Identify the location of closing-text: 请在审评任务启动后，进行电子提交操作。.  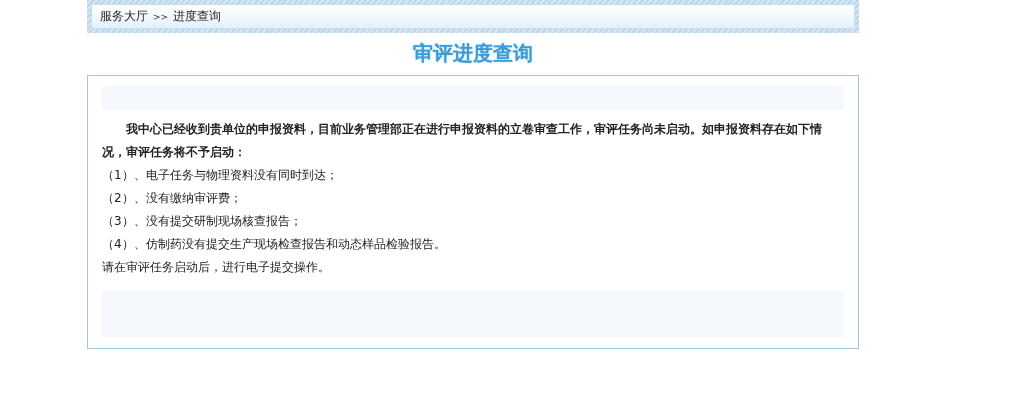
(216, 267).